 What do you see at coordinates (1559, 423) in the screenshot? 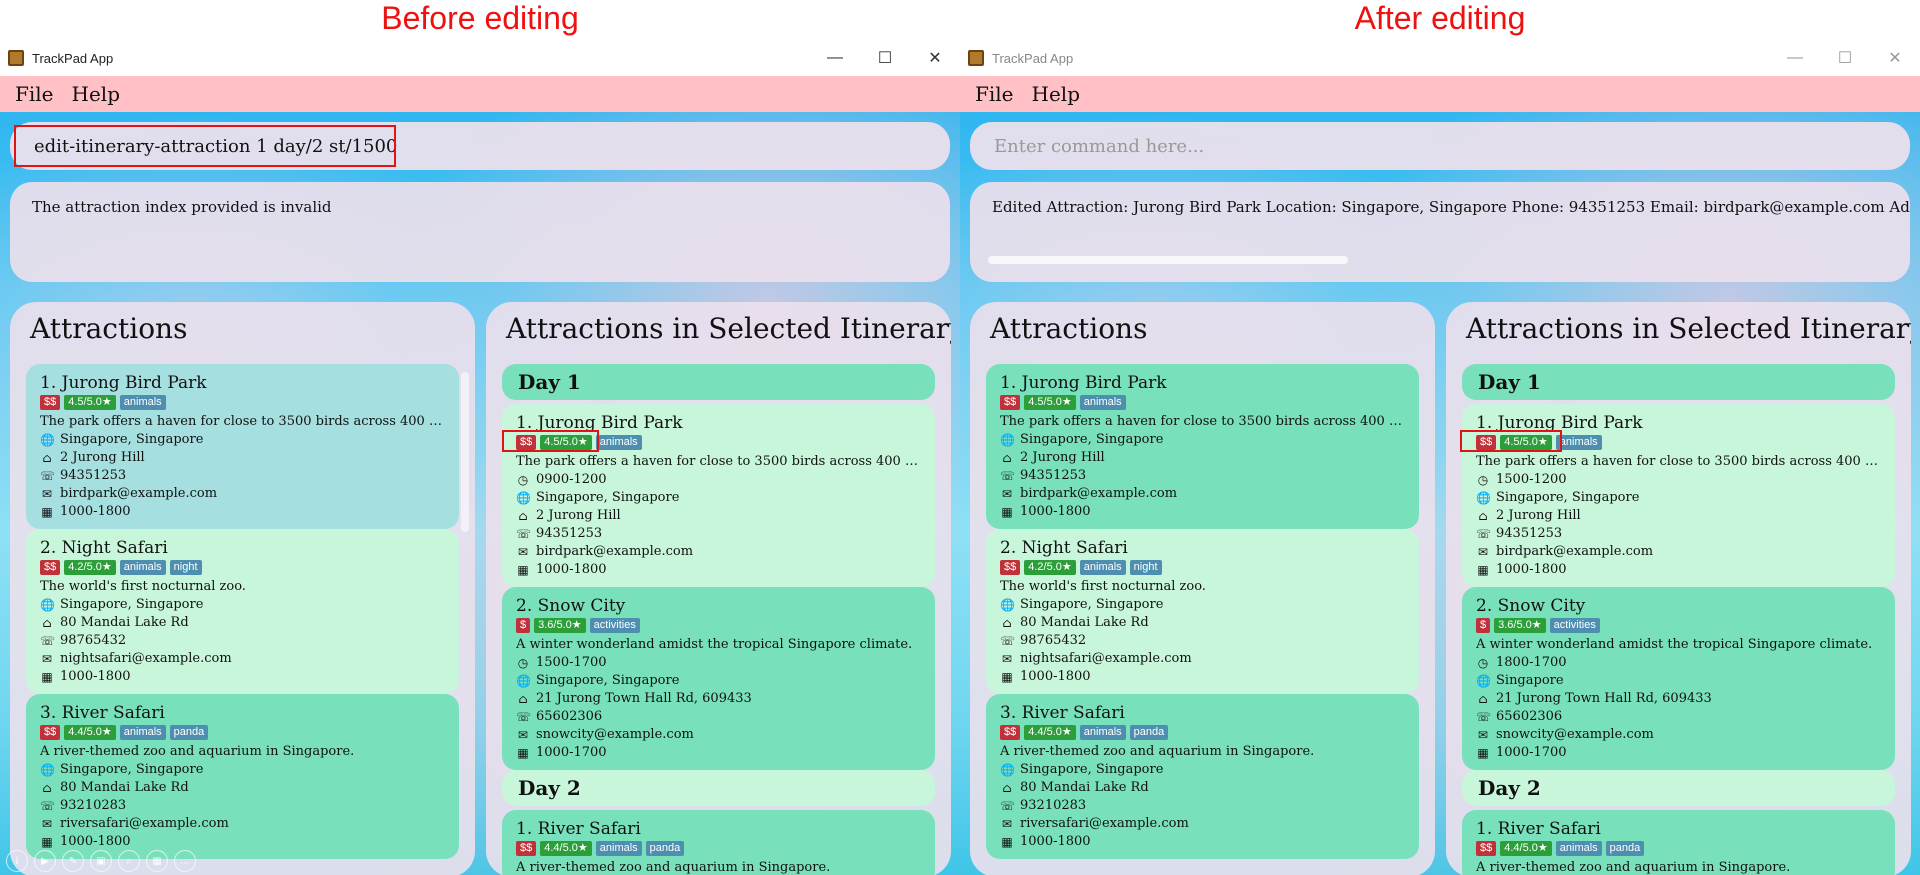
I see `attraction-name: 1. Jurong Bird Park` at bounding box center [1559, 423].